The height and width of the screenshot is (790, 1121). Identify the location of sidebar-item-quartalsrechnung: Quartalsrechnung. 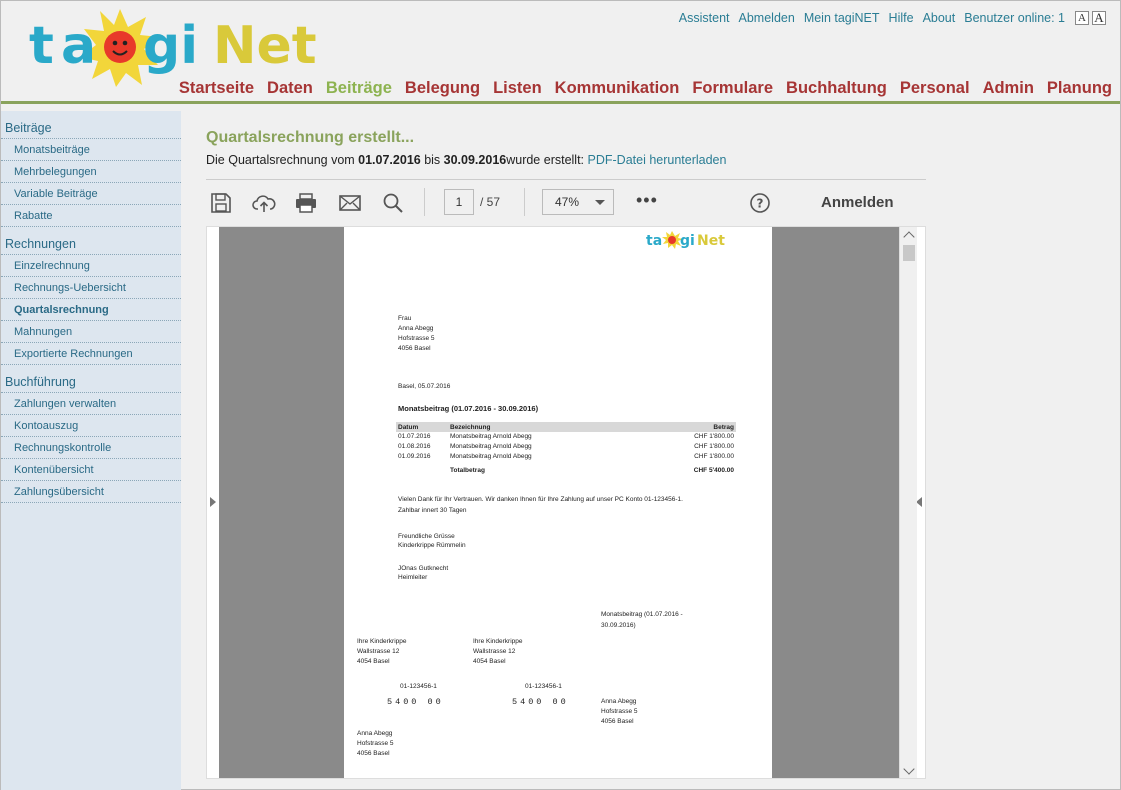
(91, 310).